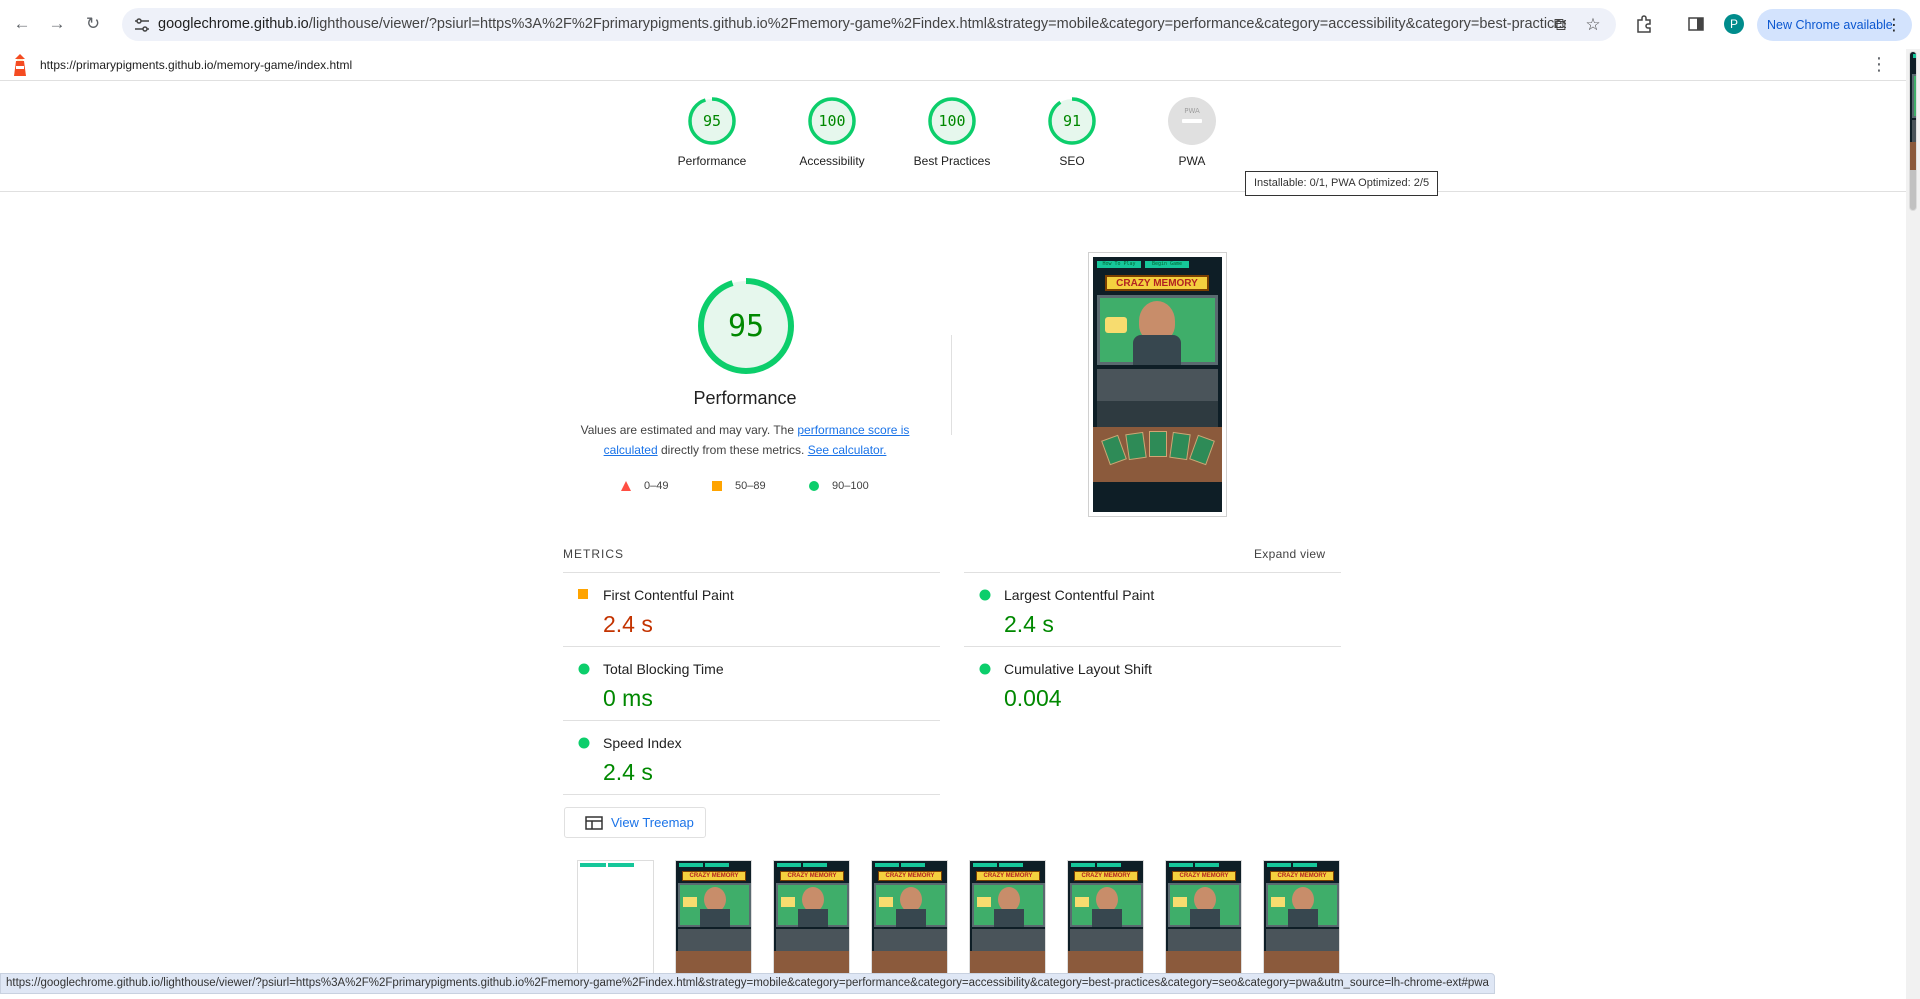  What do you see at coordinates (1078, 669) in the screenshot?
I see `metric-name: Cumulative Layout Shift` at bounding box center [1078, 669].